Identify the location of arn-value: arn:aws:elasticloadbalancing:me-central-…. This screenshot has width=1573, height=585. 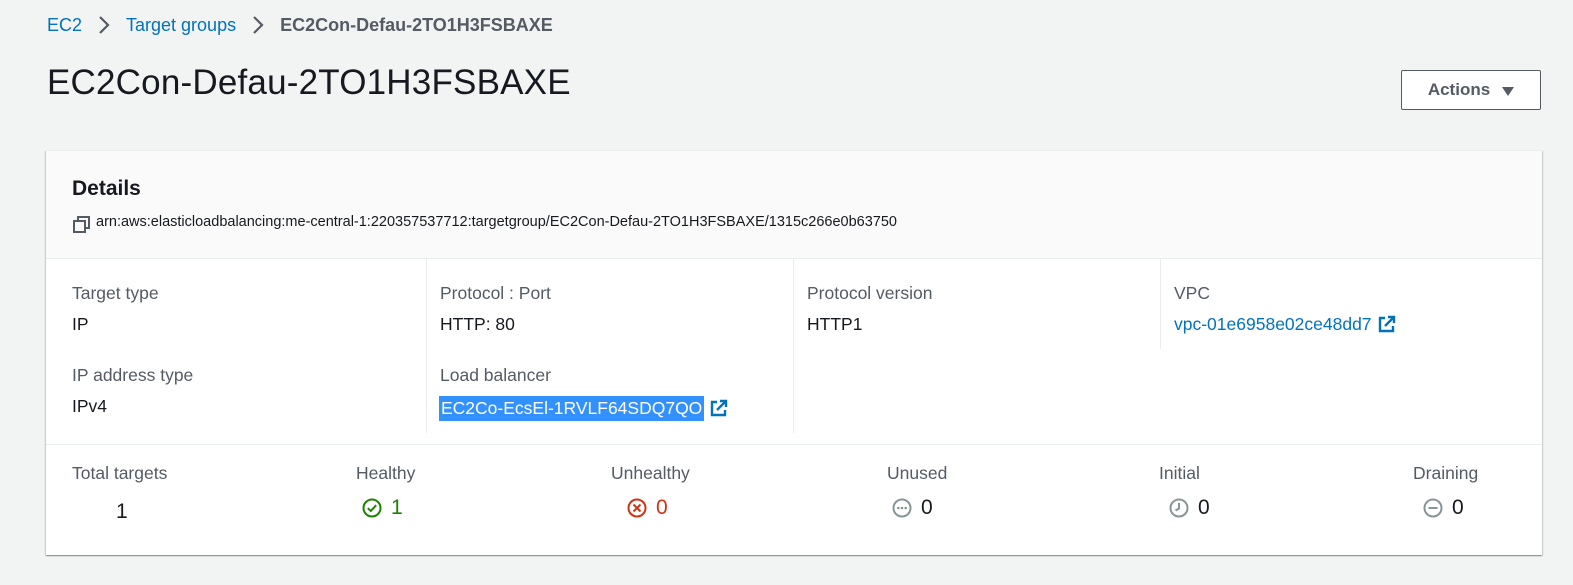
(496, 222).